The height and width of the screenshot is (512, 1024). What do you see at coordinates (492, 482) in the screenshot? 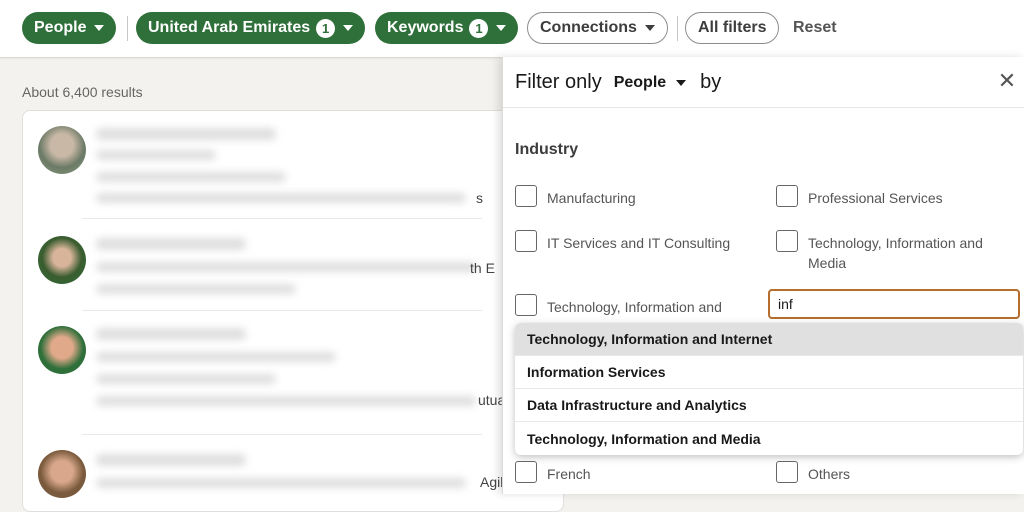
I see `clipped-text: Agil` at bounding box center [492, 482].